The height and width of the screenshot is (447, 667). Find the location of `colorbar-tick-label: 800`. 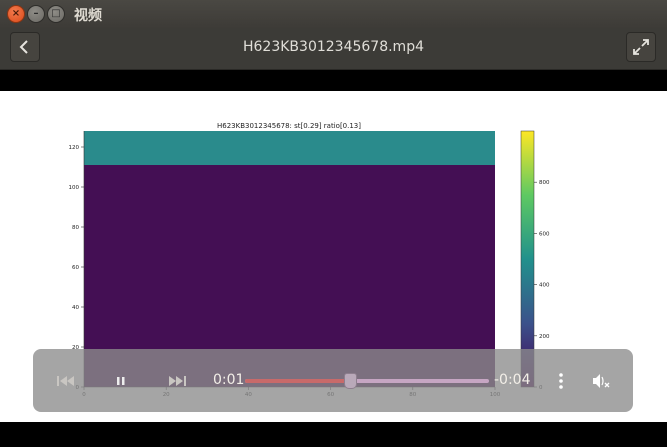

colorbar-tick-label: 800 is located at coordinates (544, 183).